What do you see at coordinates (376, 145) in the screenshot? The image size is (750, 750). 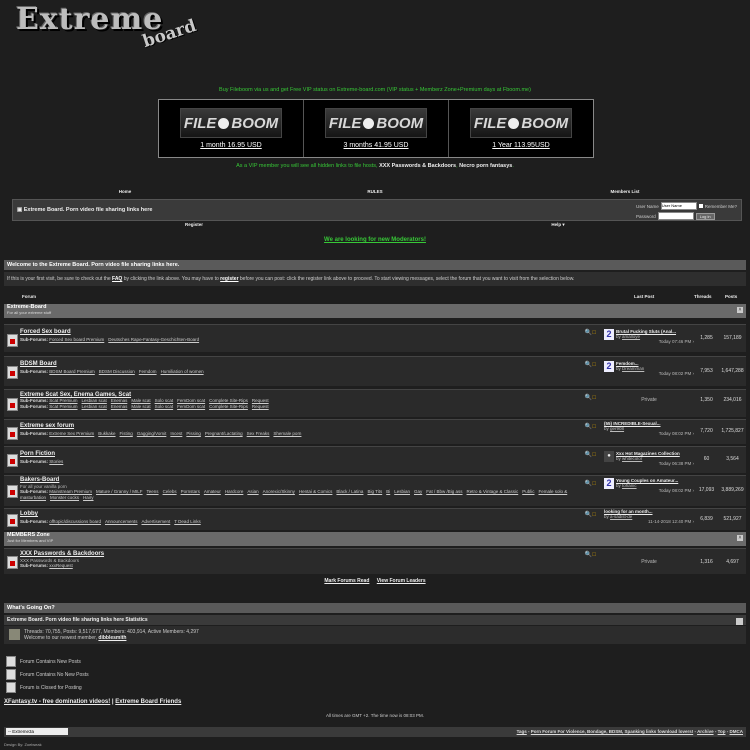 I see `ad-price-link: 3 months 41.95 USD` at bounding box center [376, 145].